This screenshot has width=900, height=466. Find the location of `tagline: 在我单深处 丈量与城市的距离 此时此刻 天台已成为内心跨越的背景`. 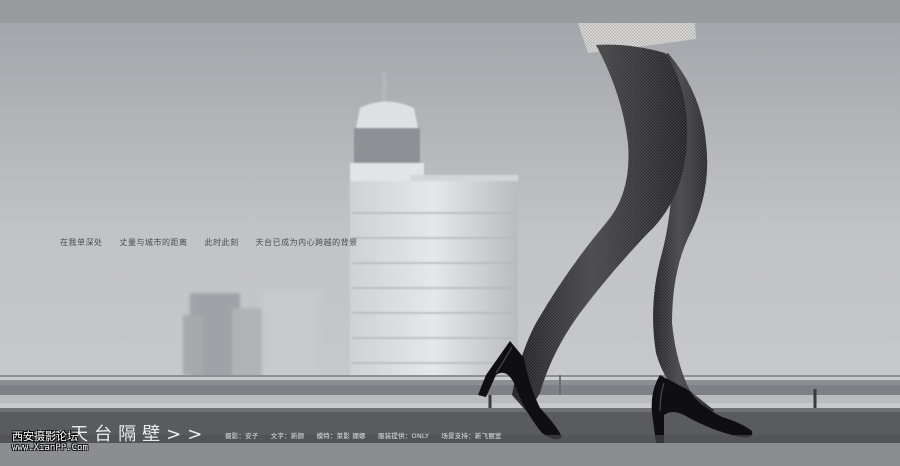

tagline: 在我单深处 丈量与城市的距离 此时此刻 天台已成为内心跨越的背景 is located at coordinates (216, 242).